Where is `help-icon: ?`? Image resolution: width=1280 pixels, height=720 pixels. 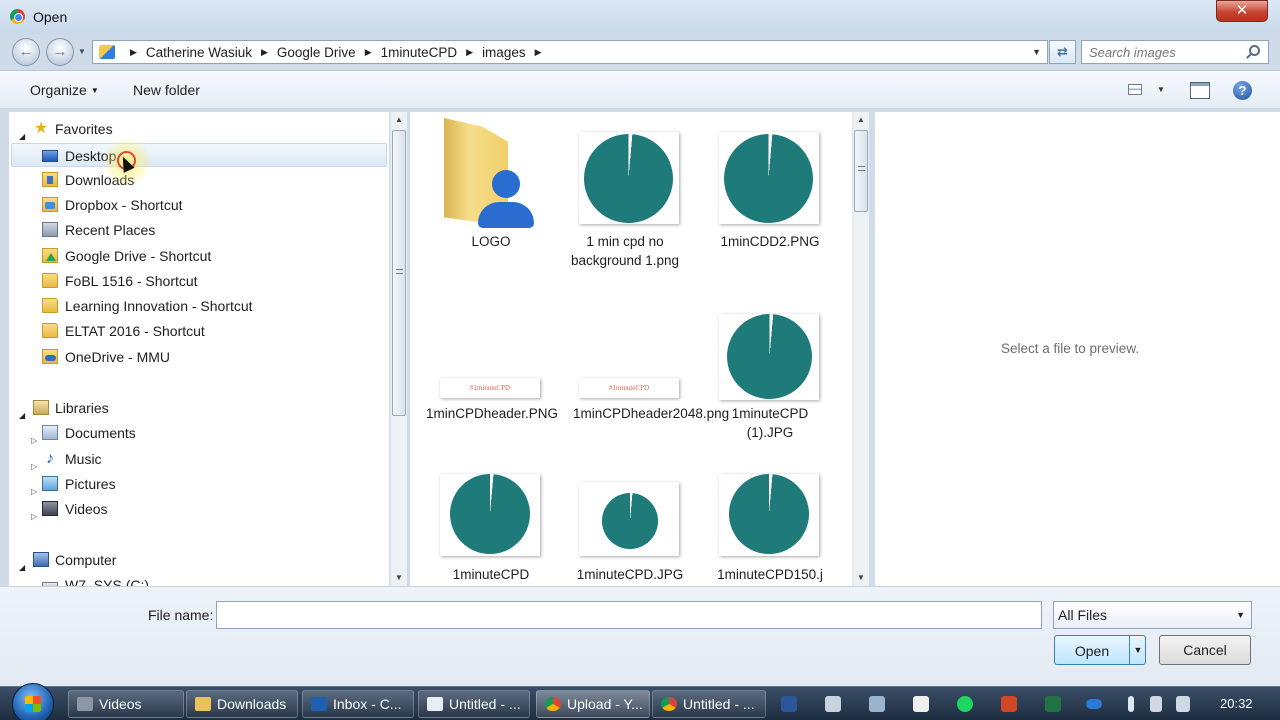 help-icon: ? is located at coordinates (1242, 90).